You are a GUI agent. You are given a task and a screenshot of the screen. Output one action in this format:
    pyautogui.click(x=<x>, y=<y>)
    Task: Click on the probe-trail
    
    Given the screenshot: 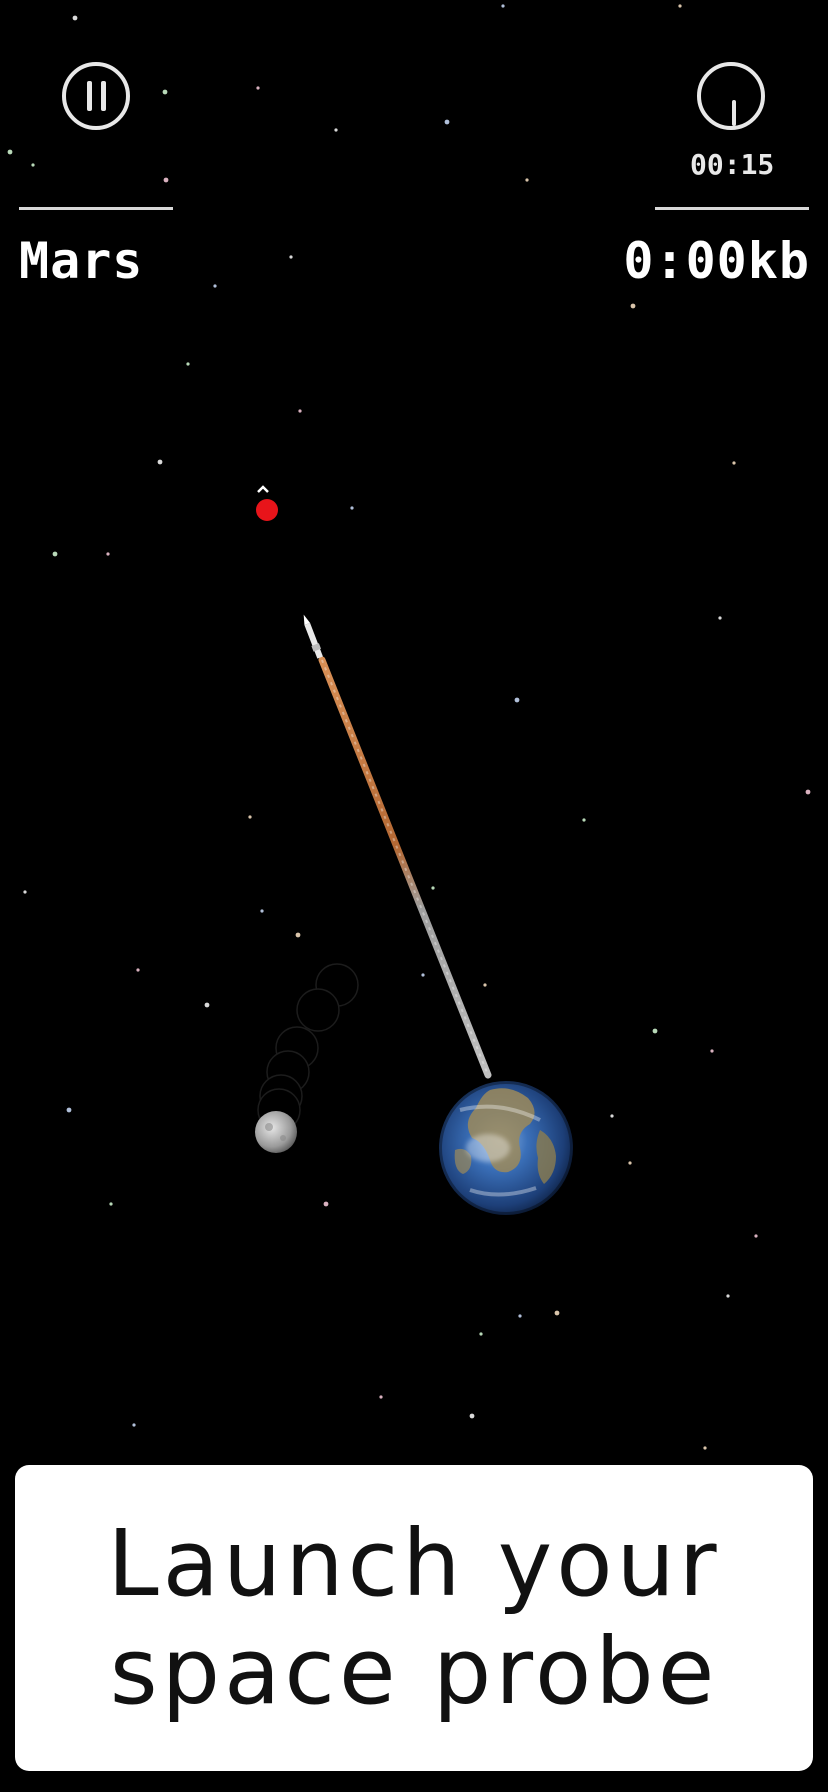 What is the action you would take?
    pyautogui.click(x=405, y=867)
    